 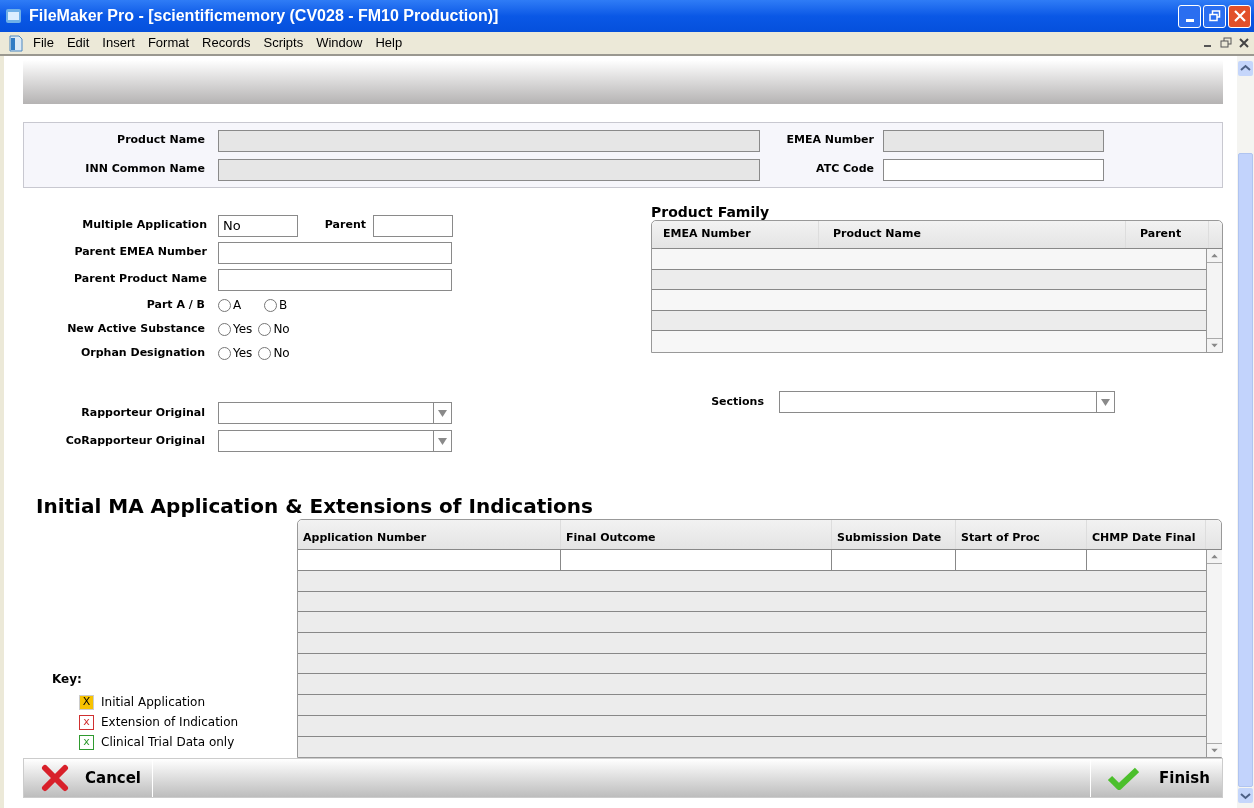 I want to click on scroll-down-icon, so click(x=1245, y=795).